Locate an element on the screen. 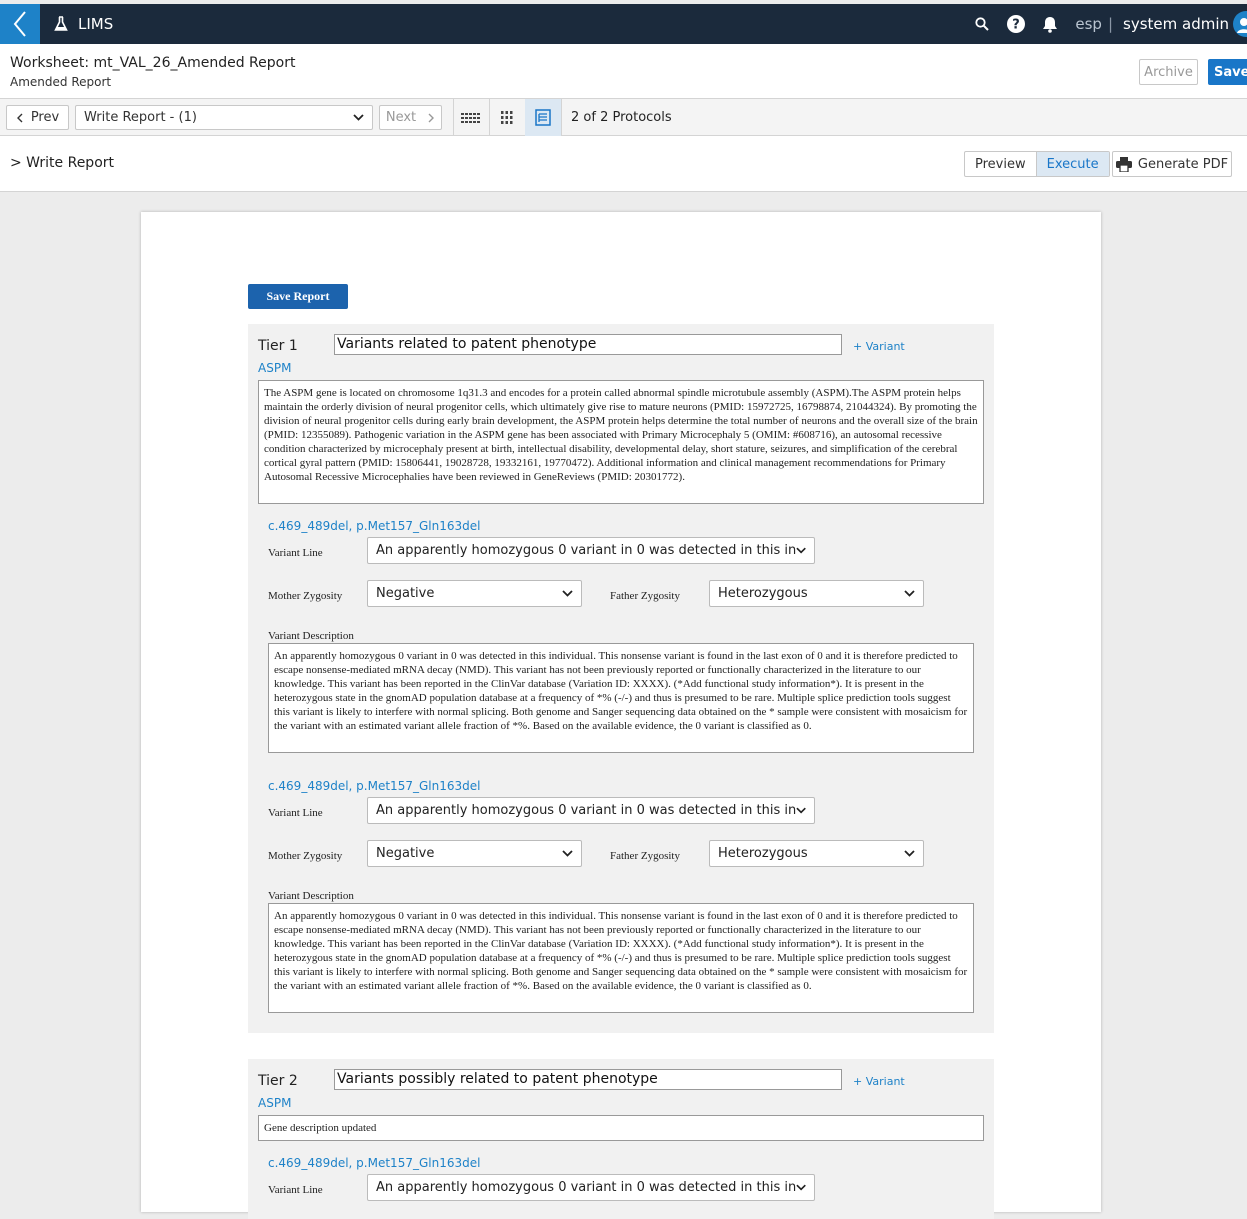  protocol-count: 2 of 2 Protocols is located at coordinates (621, 117).